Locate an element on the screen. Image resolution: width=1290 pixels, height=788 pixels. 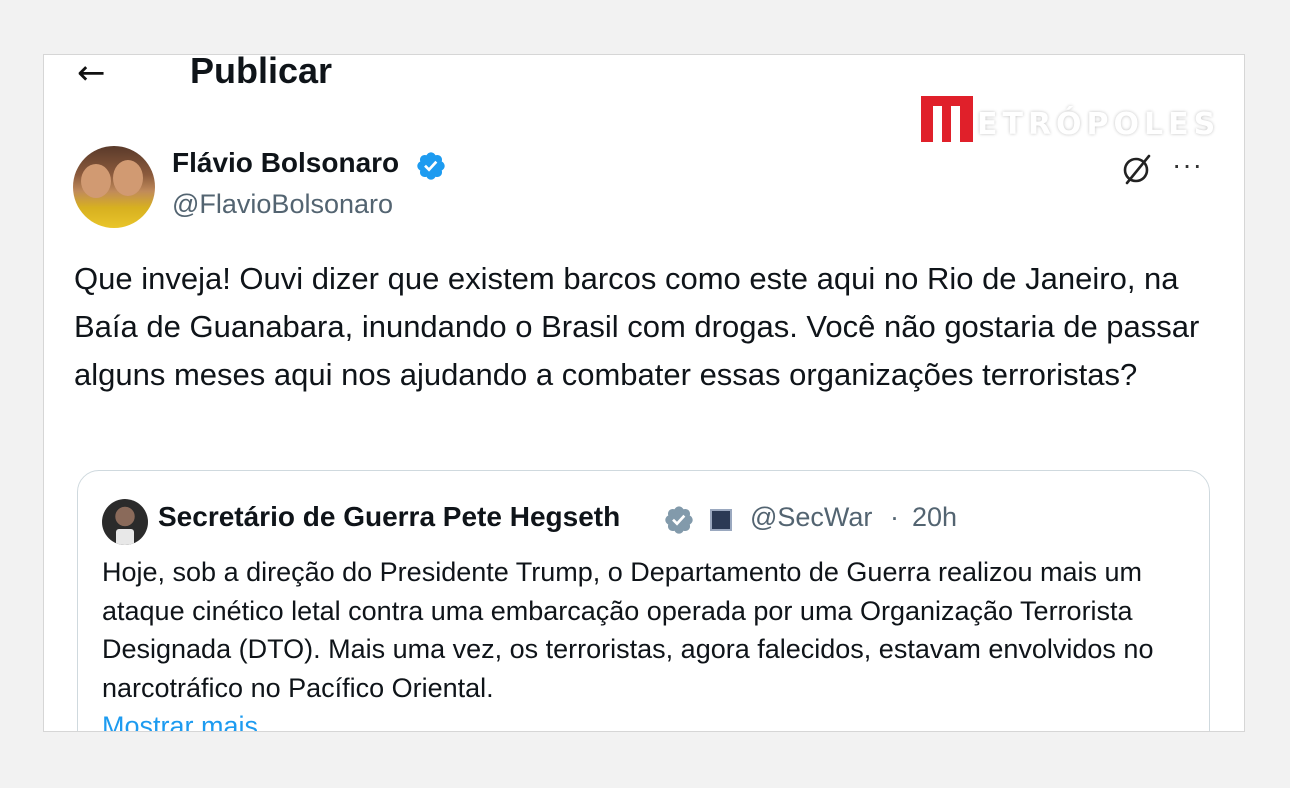
more-options-icon: ··· is located at coordinates (1187, 165).